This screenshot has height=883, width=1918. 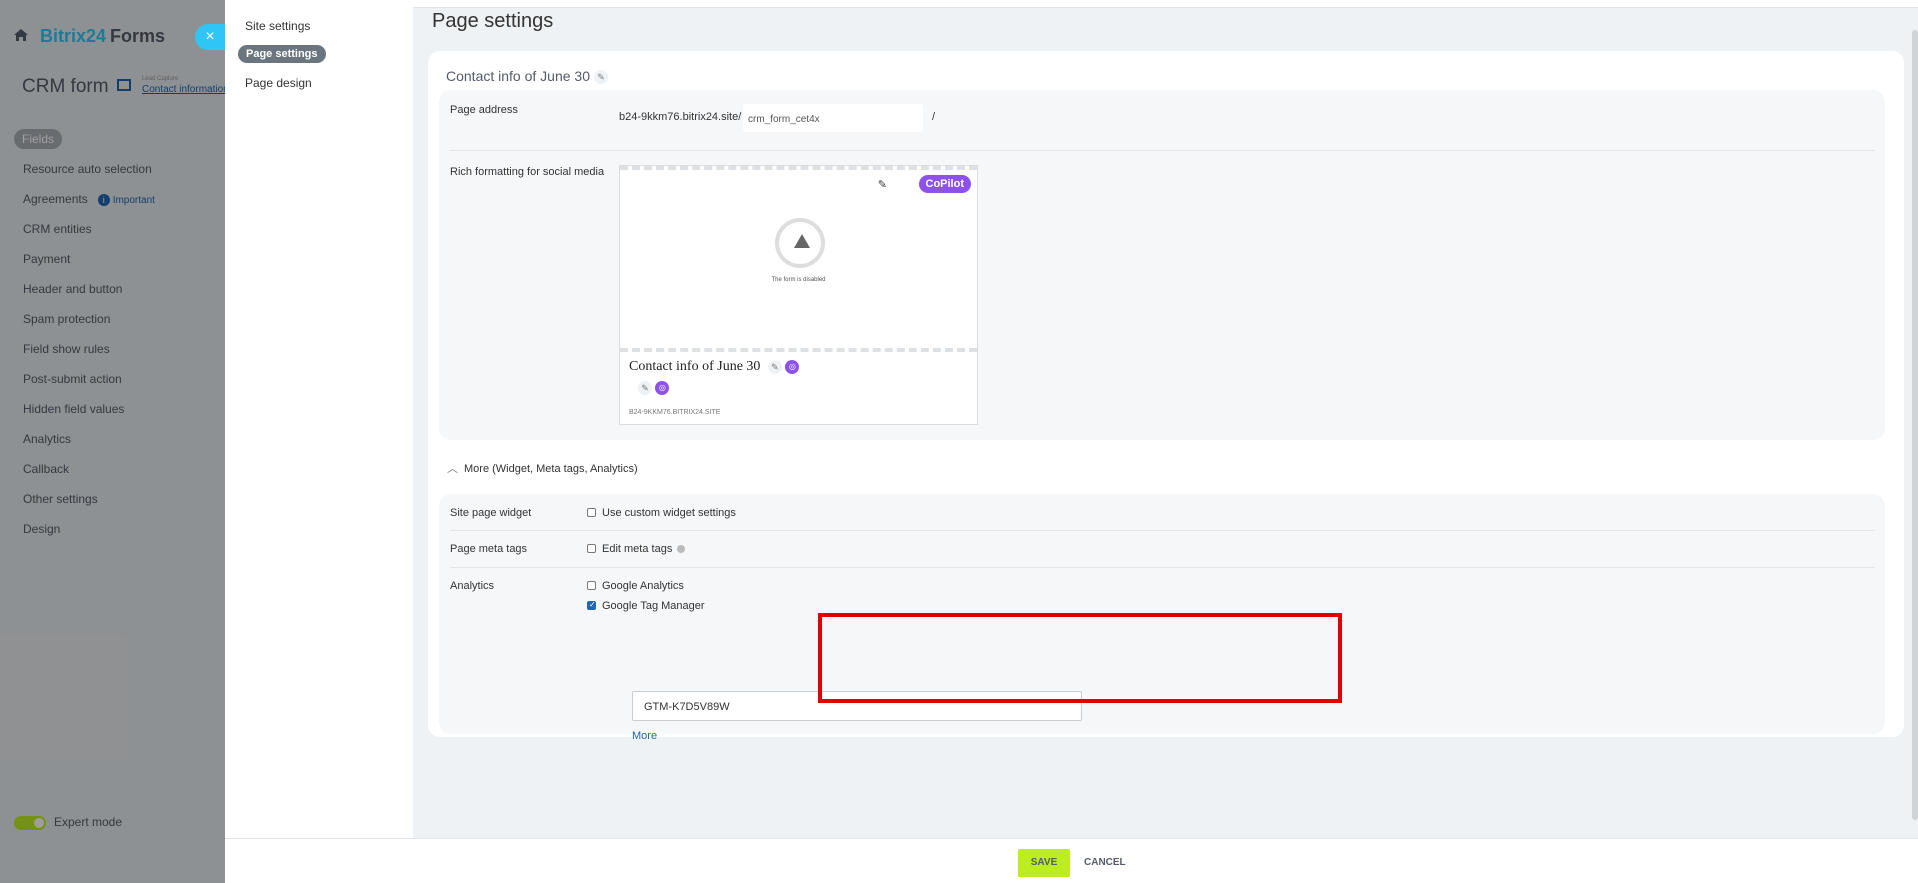 What do you see at coordinates (934, 117) in the screenshot?
I see `page-address-suffix: /` at bounding box center [934, 117].